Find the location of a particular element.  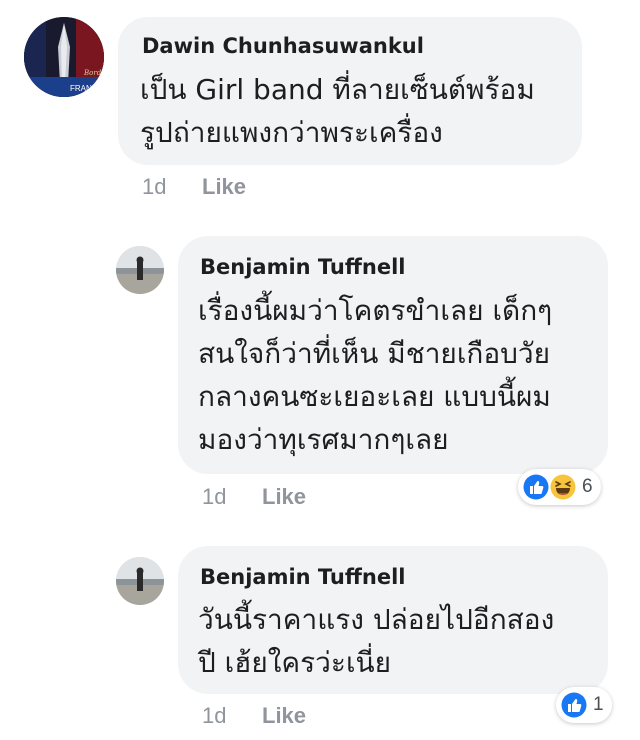

reaction-summary: 1 is located at coordinates (584, 705).